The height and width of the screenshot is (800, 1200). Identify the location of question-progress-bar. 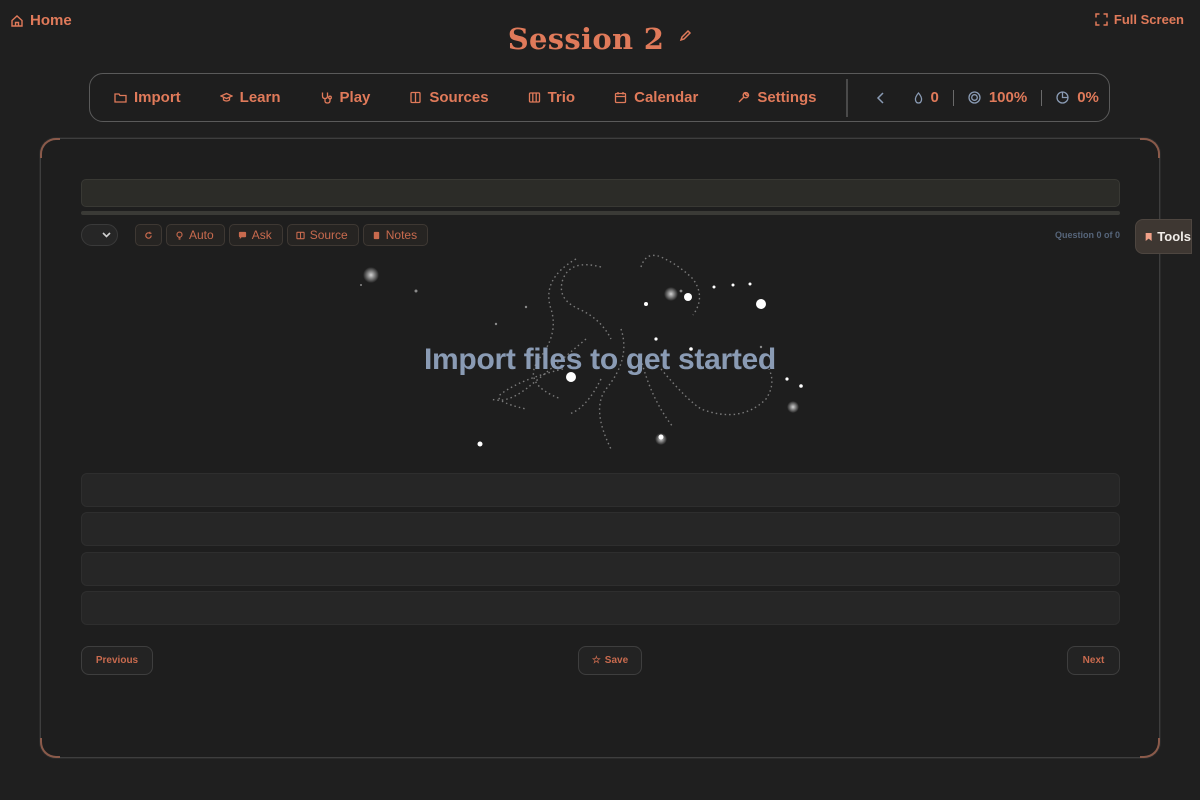
(600, 213).